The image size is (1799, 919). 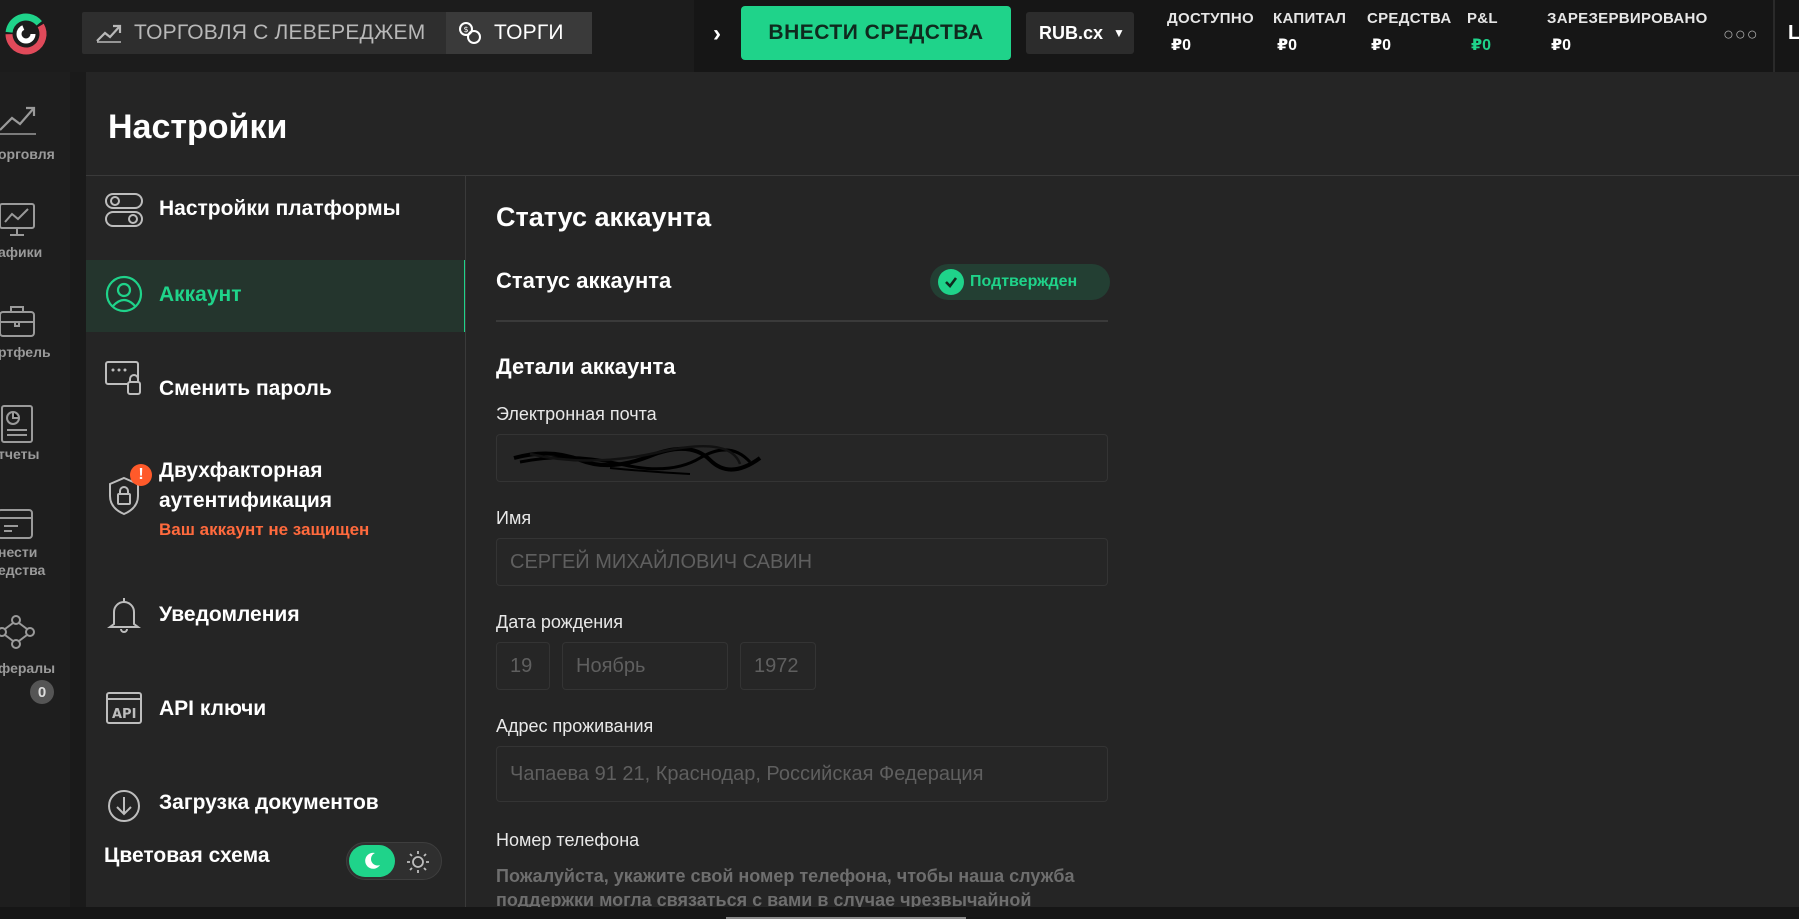 What do you see at coordinates (198, 127) in the screenshot?
I see `page-title: Настройки` at bounding box center [198, 127].